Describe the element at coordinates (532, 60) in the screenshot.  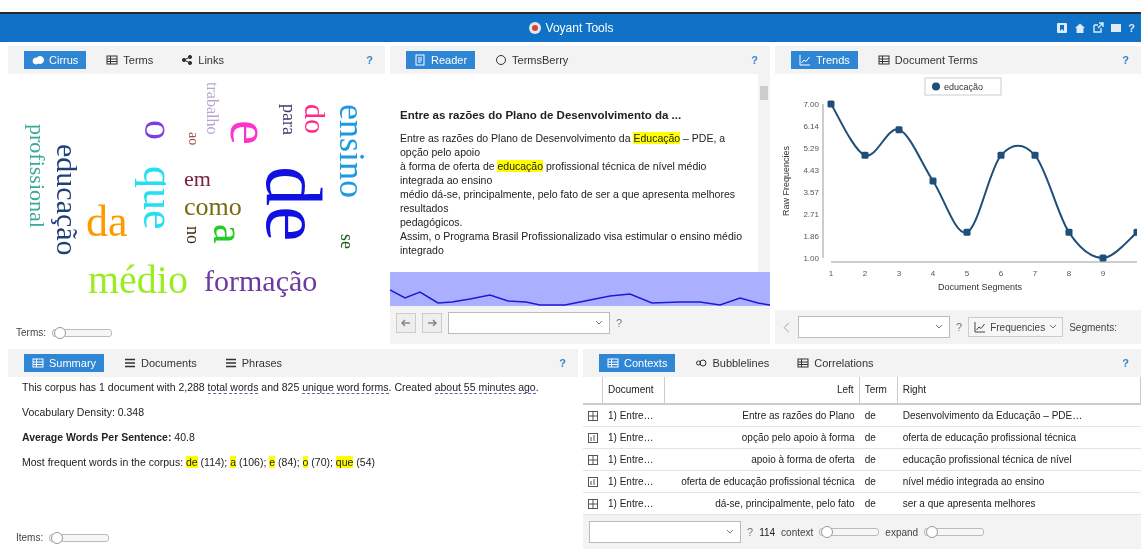
I see `panel-tab: TermsBerry` at that location.